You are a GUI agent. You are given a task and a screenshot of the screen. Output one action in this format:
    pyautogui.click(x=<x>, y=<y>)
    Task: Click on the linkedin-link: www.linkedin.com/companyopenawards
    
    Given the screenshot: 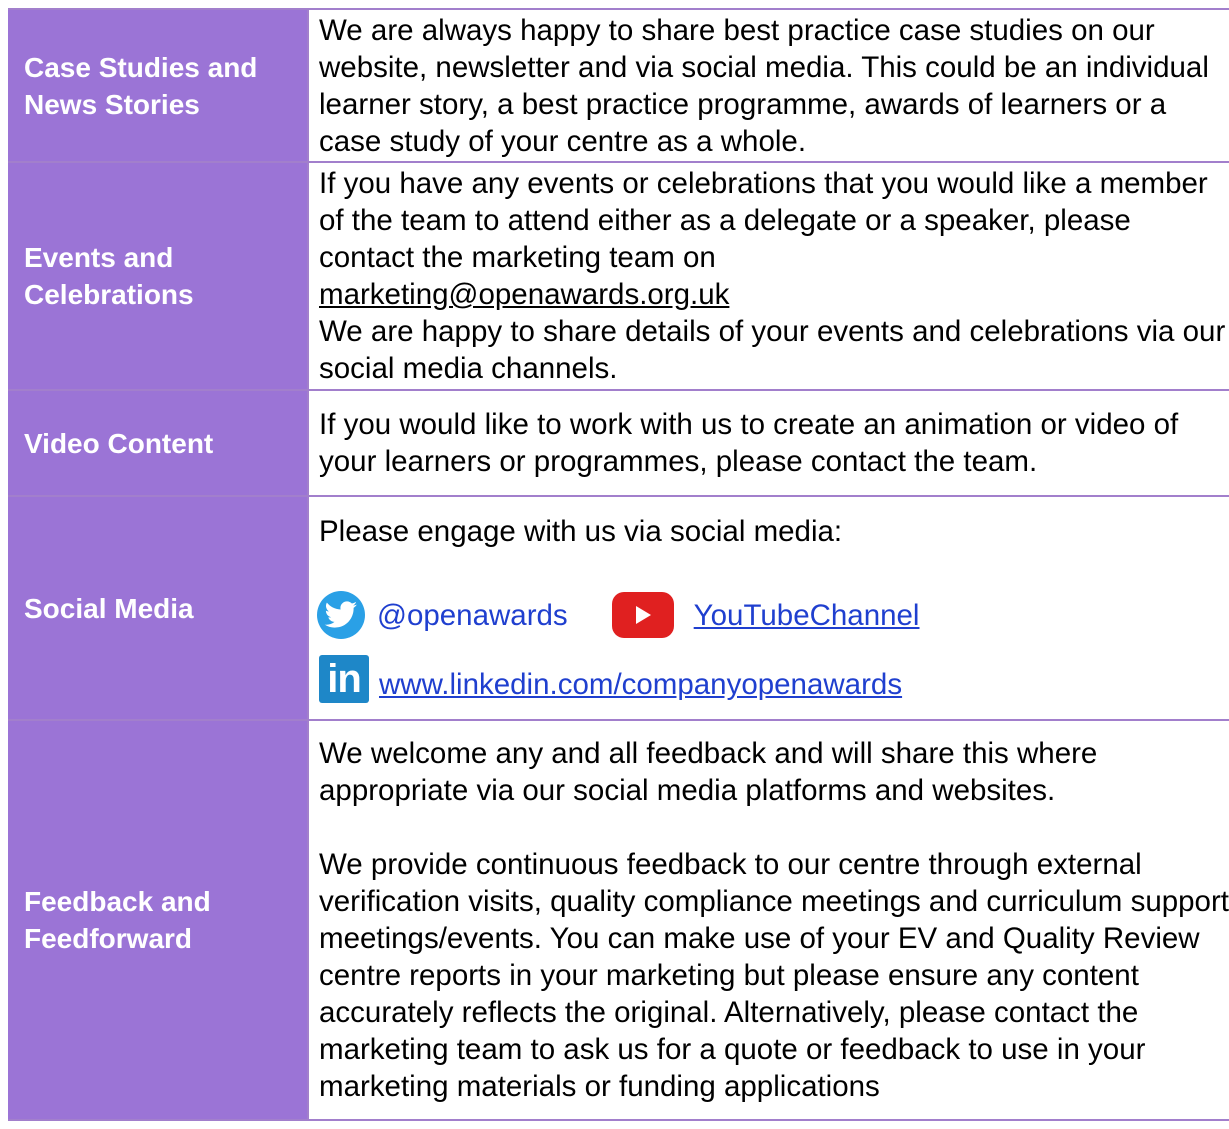 What is the action you would take?
    pyautogui.click(x=640, y=684)
    